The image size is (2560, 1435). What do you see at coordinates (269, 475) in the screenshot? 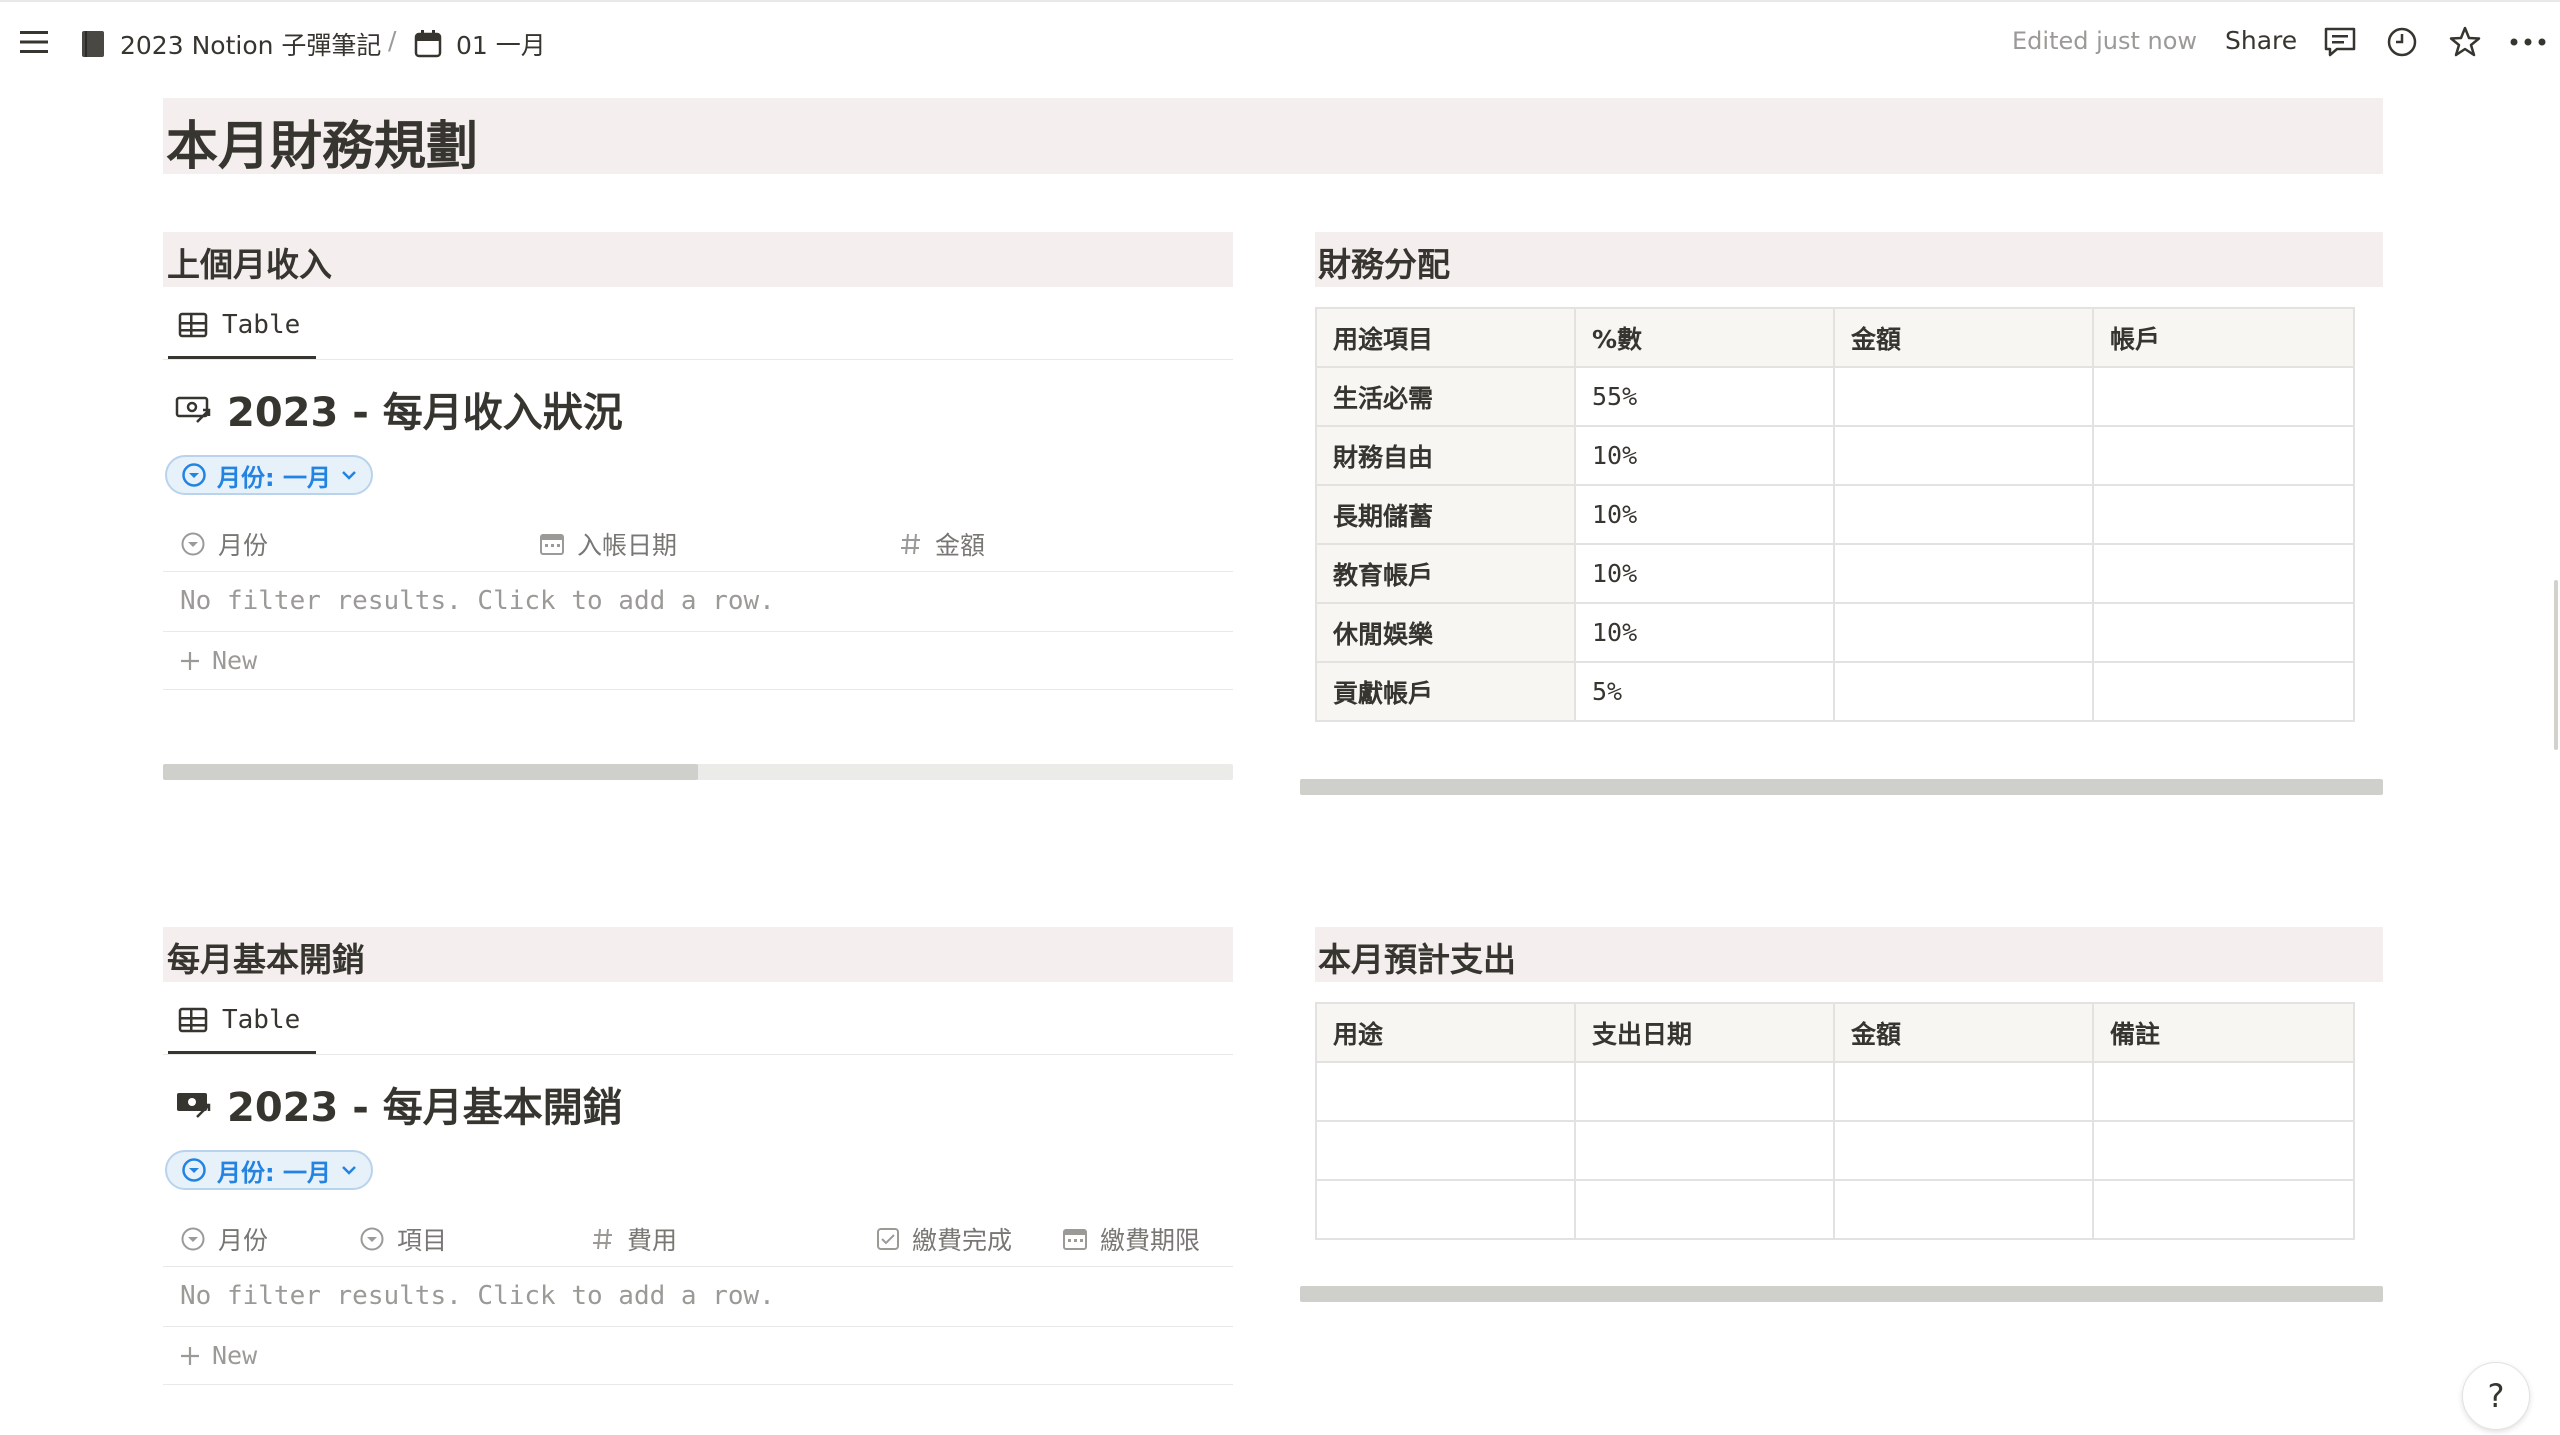
I see `income-filter-chip: 月份: 一月` at bounding box center [269, 475].